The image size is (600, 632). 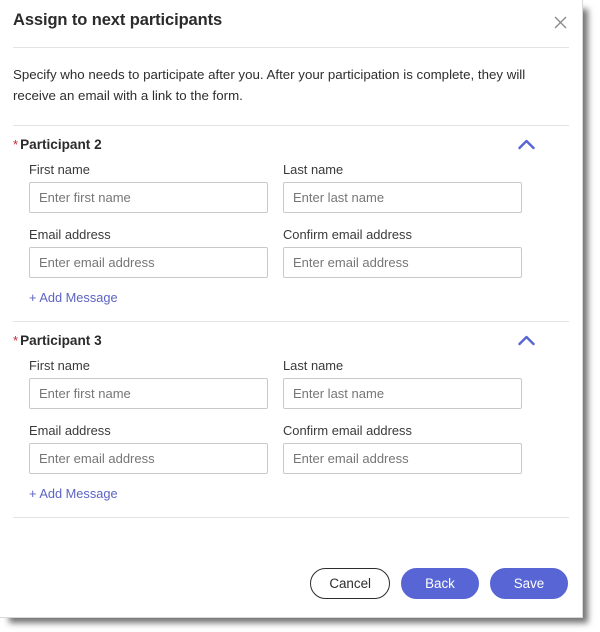 I want to click on dialog-footer: Cancel Back Save, so click(x=291, y=586).